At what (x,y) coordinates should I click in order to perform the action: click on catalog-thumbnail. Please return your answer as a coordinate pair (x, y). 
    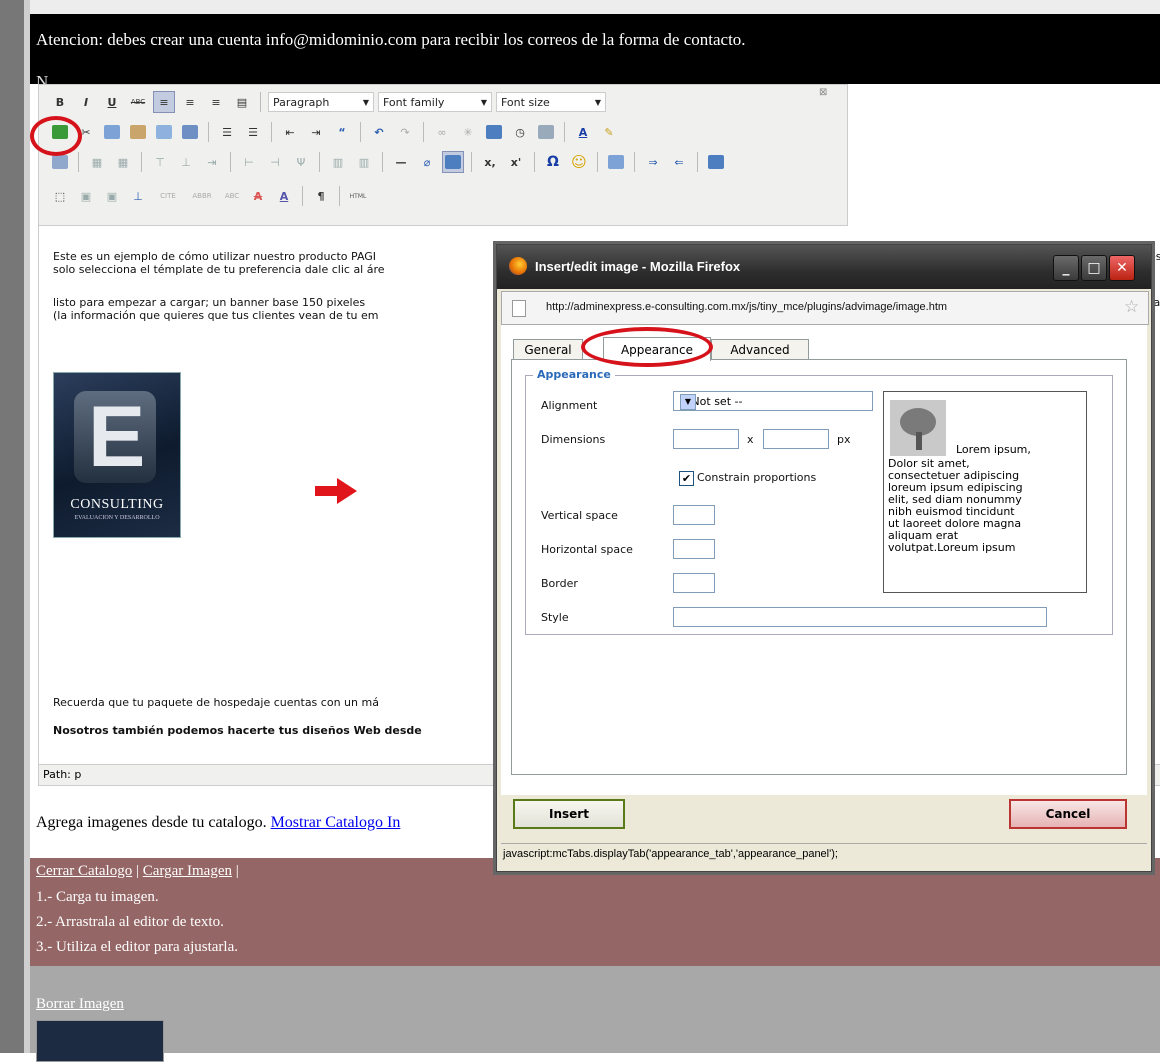
    Looking at the image, I should click on (100, 1041).